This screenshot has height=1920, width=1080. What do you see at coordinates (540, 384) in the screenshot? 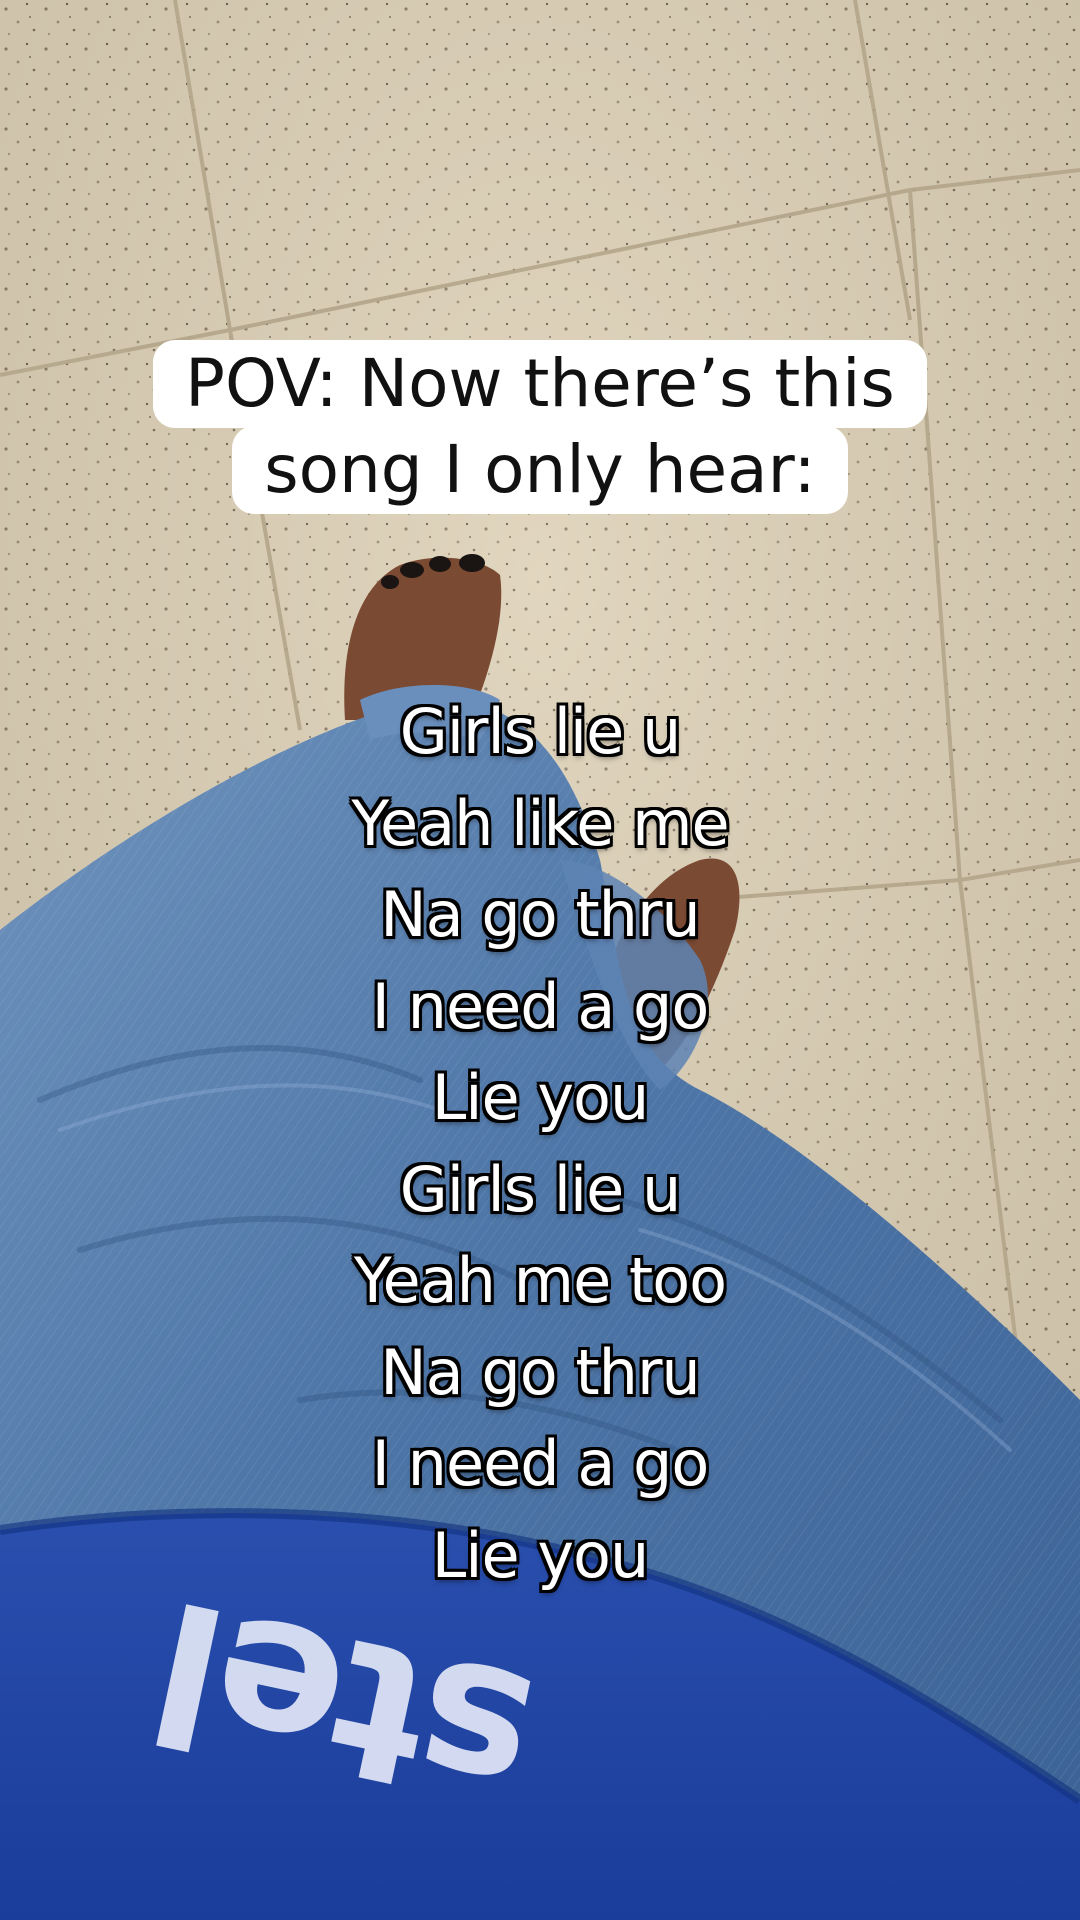
I see `caption-line: POV: Now there’s this` at bounding box center [540, 384].